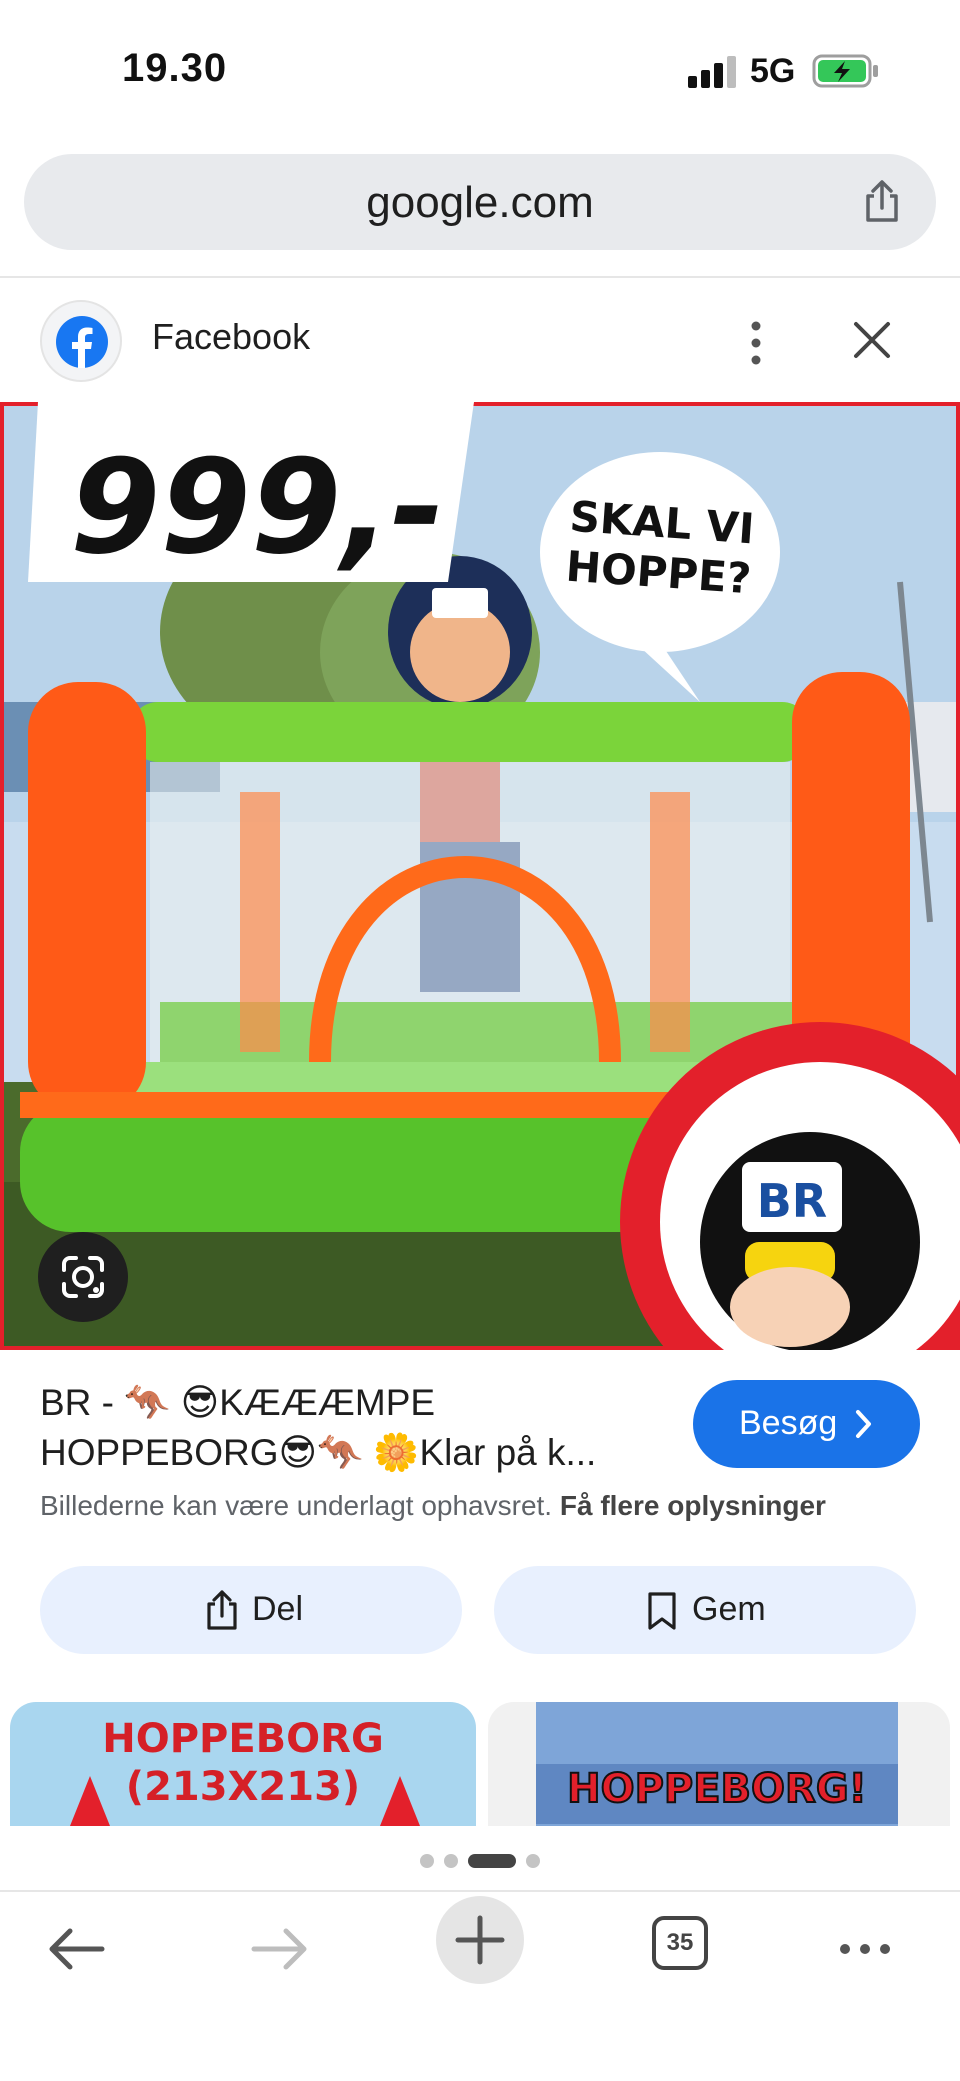  I want to click on related-thumbnail: HOPPEBORG (213X213), so click(245, 1771).